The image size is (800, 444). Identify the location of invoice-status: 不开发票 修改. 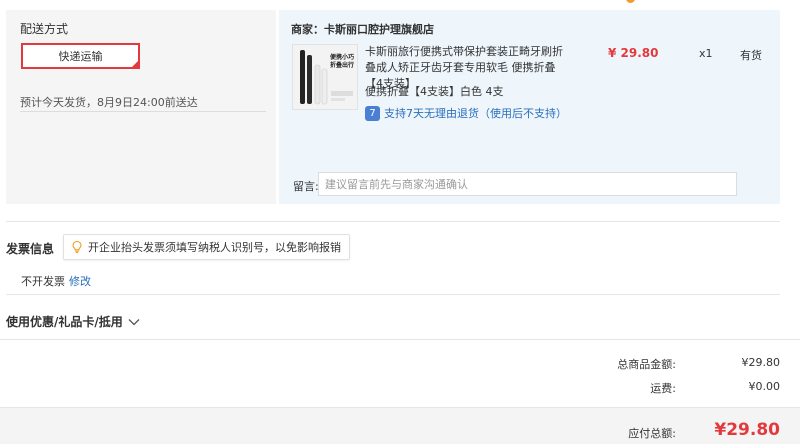
(56, 281).